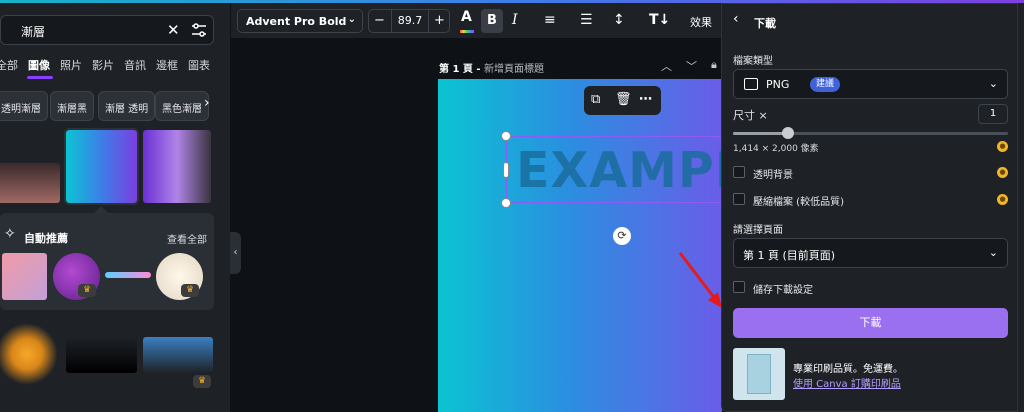 This screenshot has width=1024, height=412. What do you see at coordinates (182, 106) in the screenshot?
I see `suggestion-chip: 黑色漸層` at bounding box center [182, 106].